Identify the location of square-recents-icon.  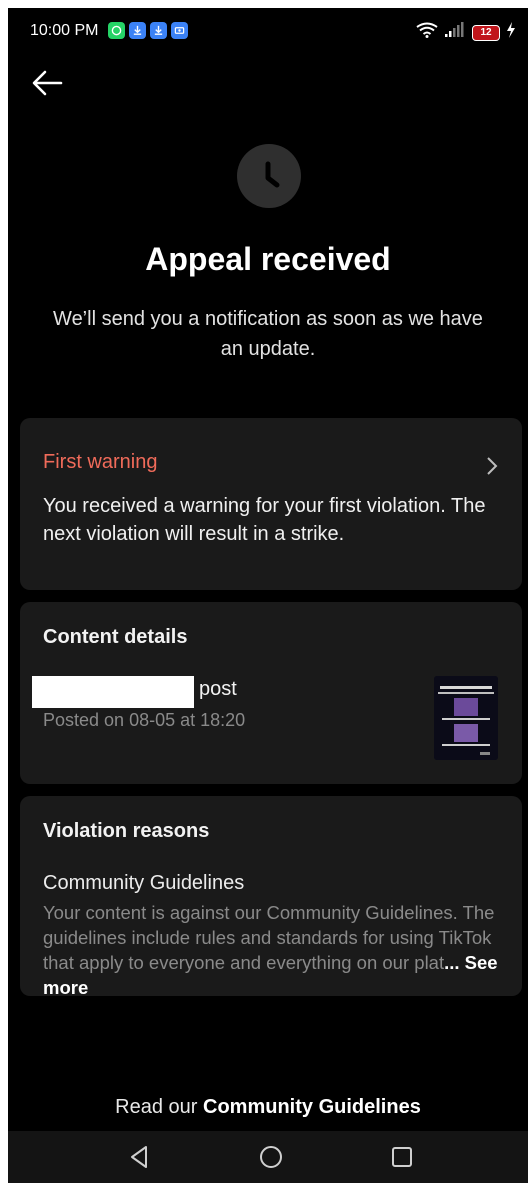
(402, 1157).